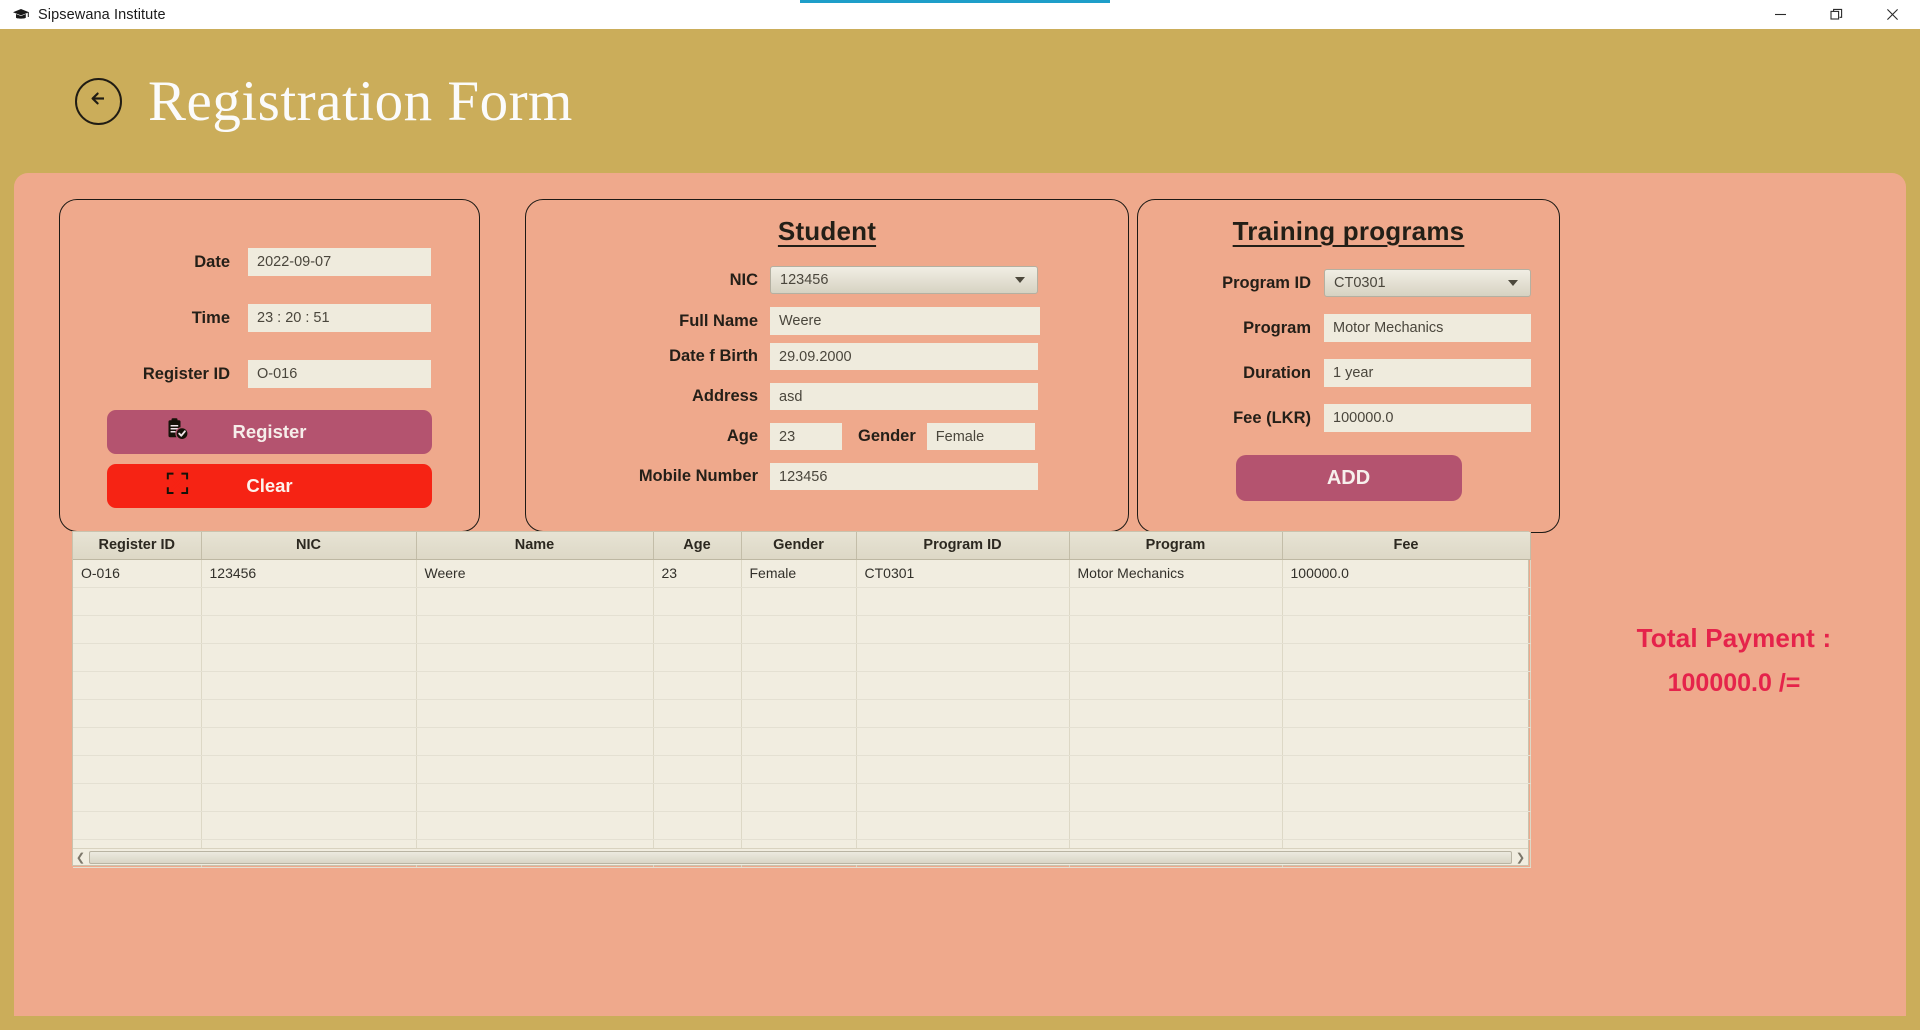  Describe the element at coordinates (1277, 327) in the screenshot. I see `program-label: Program` at that location.